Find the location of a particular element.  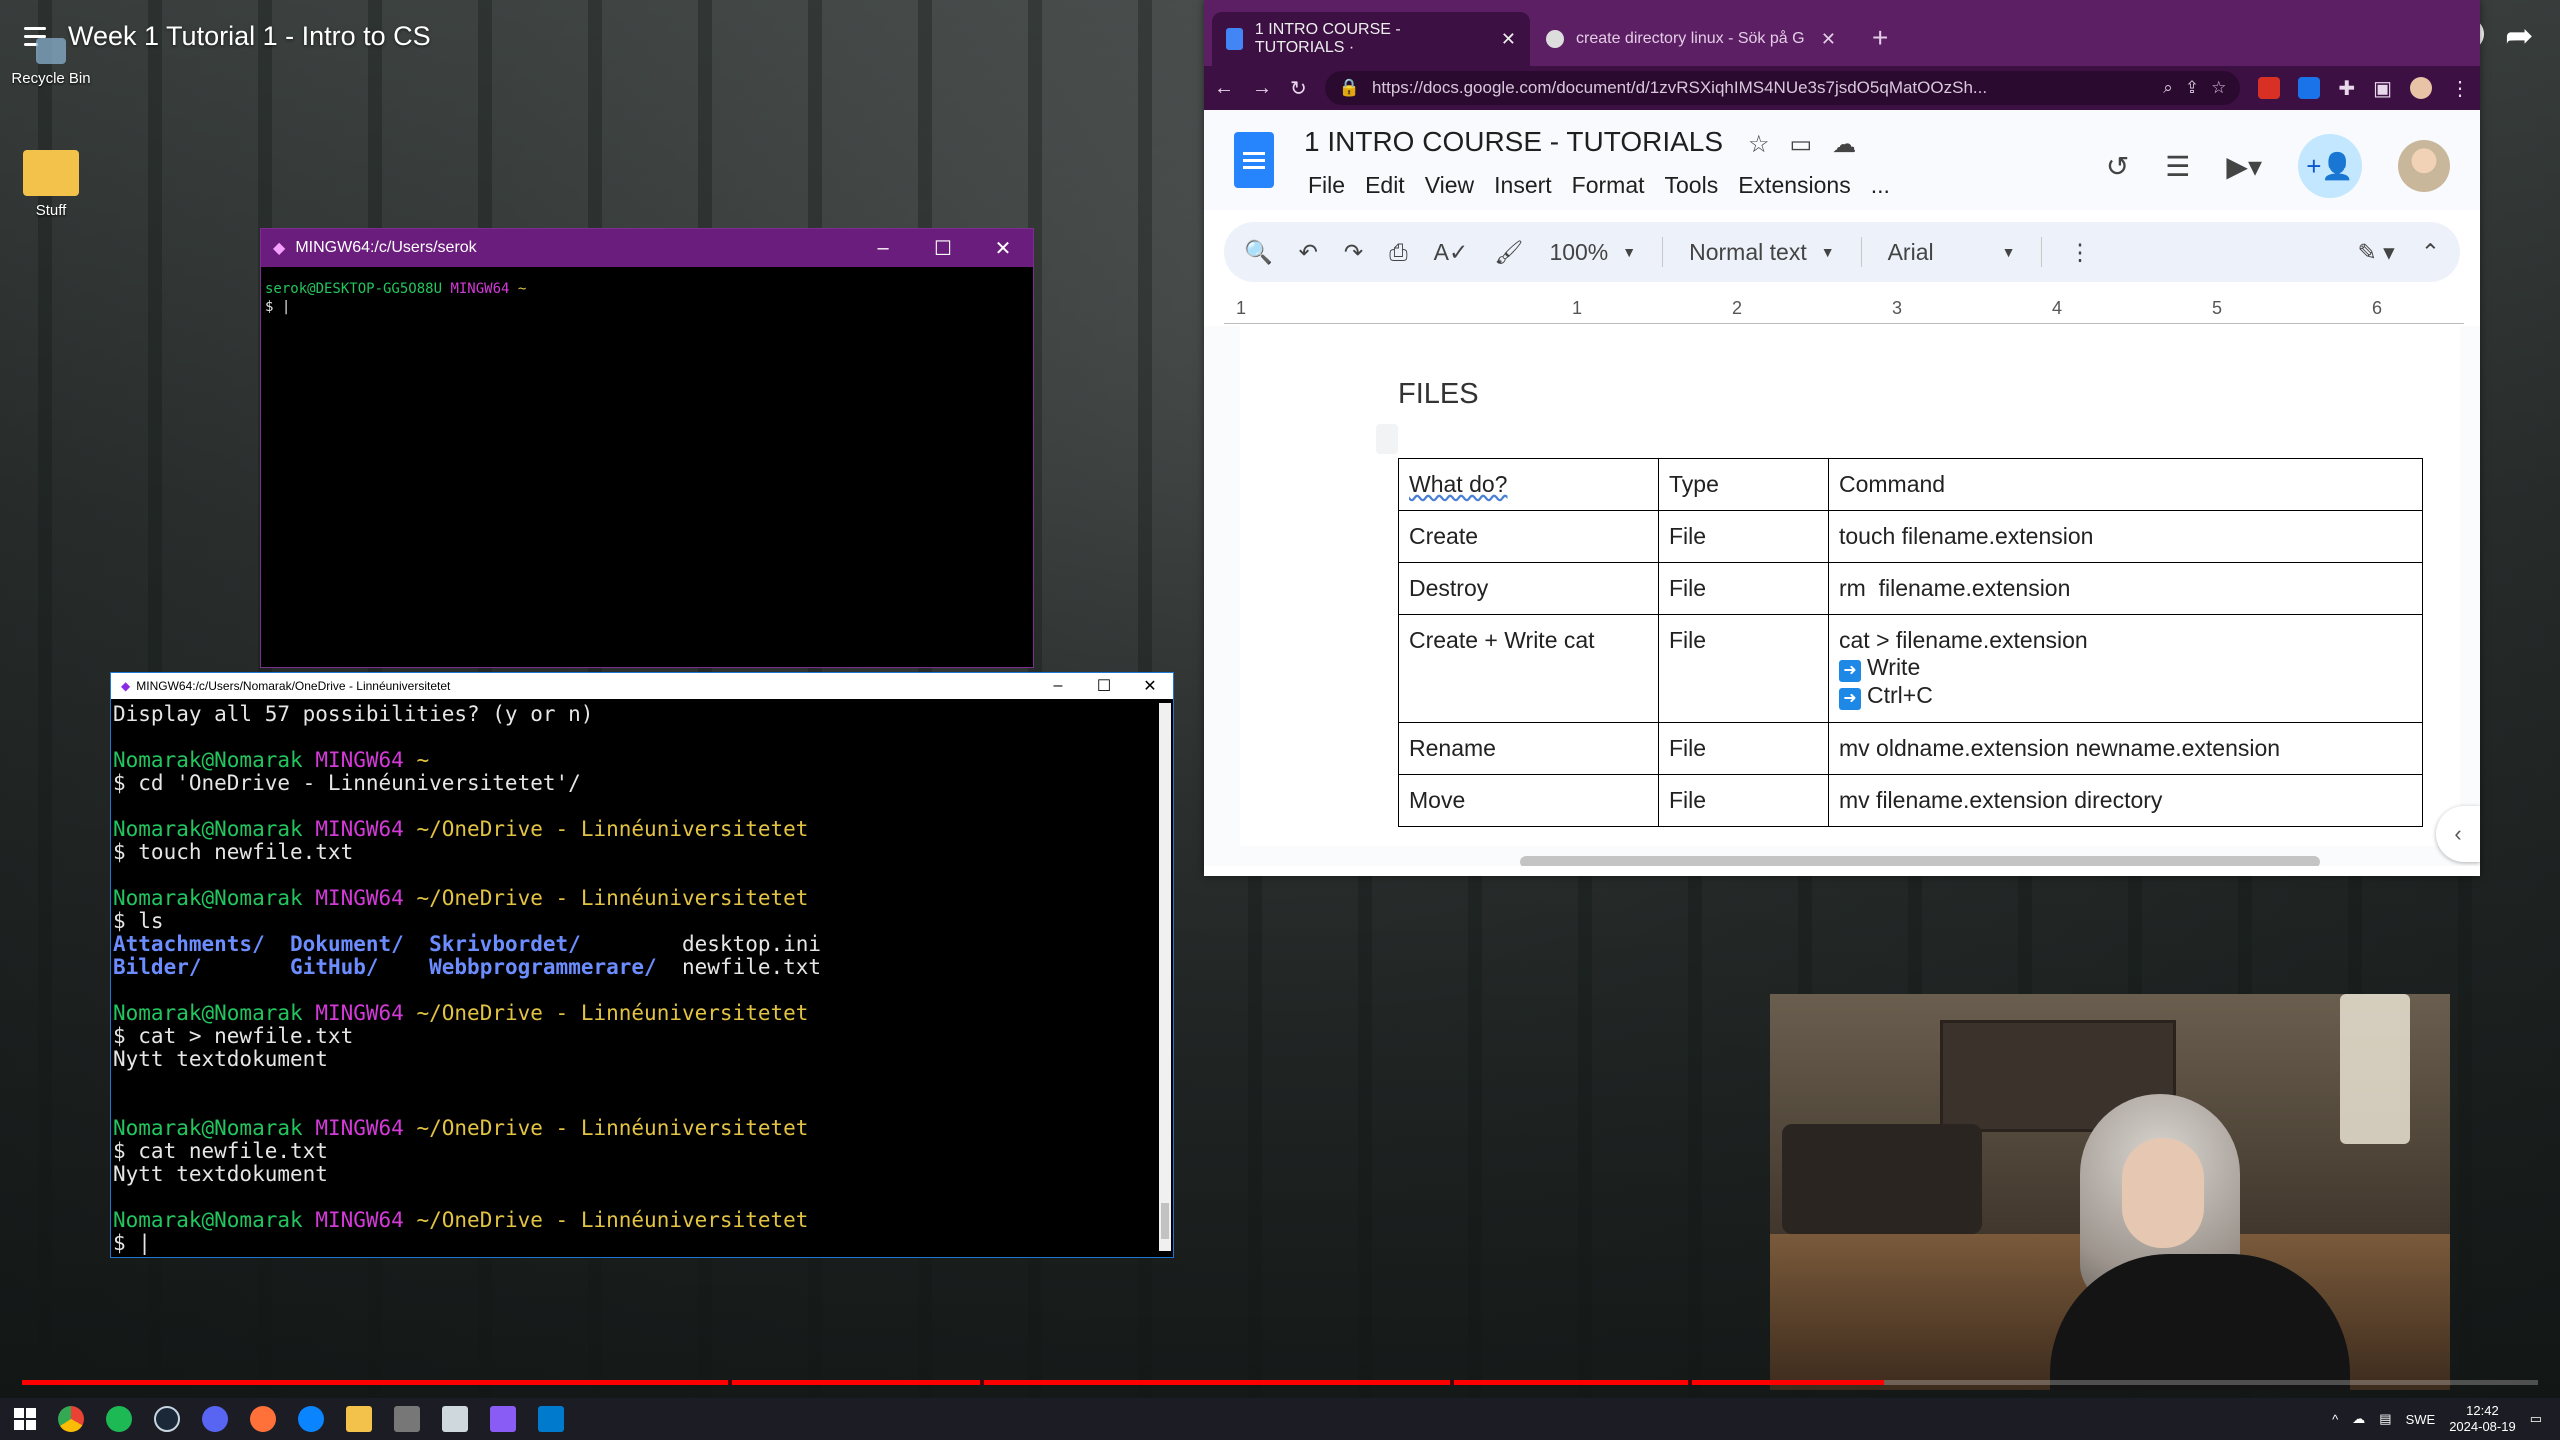

desktop-icon-recycle-bin: Recycle Bin is located at coordinates (51, 62).